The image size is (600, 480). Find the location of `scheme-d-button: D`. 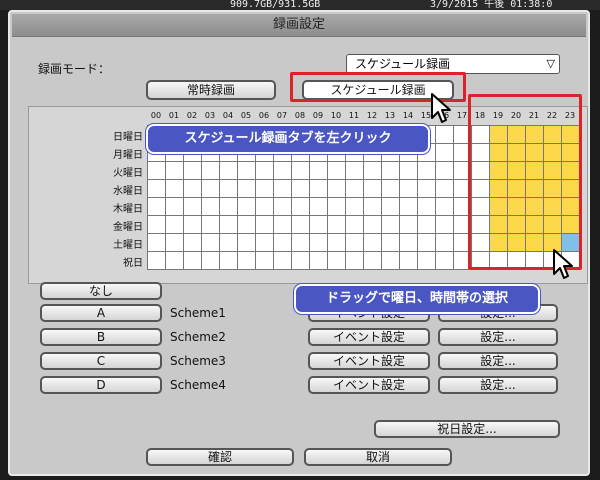

scheme-d-button: D is located at coordinates (101, 385).